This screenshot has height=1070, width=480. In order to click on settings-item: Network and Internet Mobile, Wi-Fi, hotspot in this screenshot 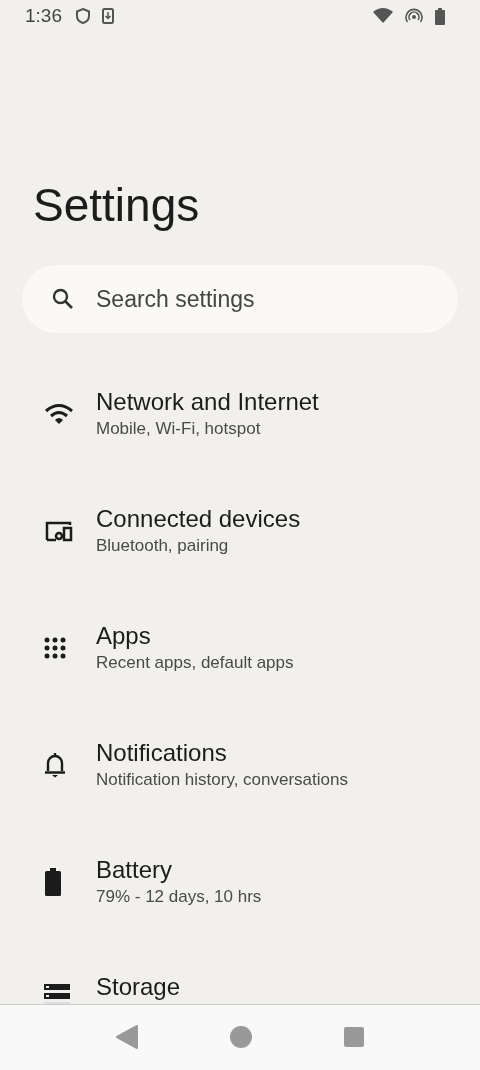, I will do `click(240, 414)`.